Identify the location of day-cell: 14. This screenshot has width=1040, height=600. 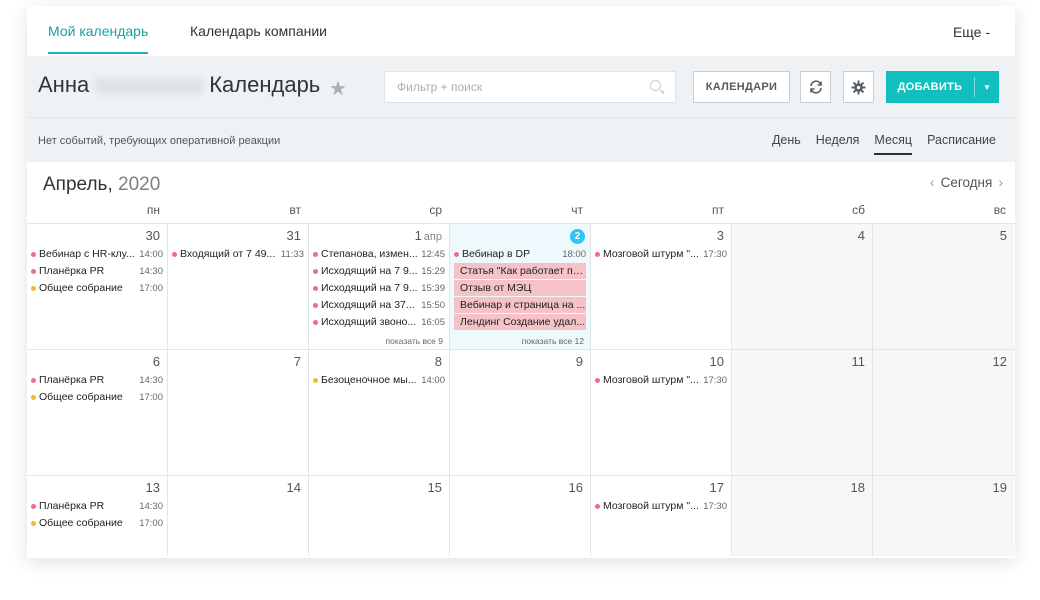
(238, 516).